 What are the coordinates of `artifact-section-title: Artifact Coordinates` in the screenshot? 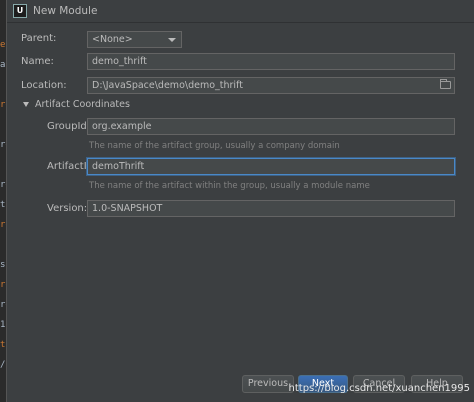 It's located at (82, 104).